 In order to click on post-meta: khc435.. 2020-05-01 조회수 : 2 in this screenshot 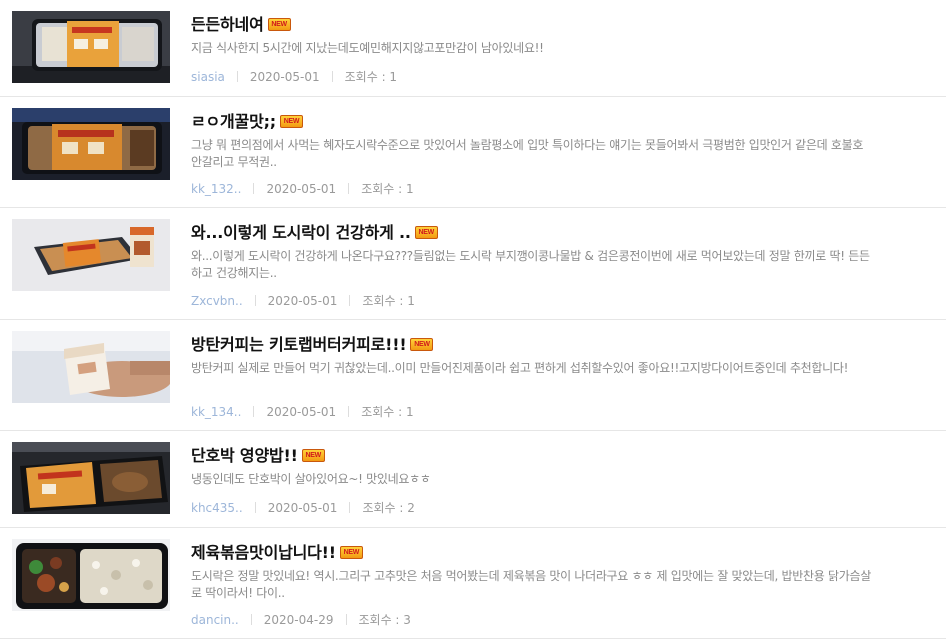, I will do `click(303, 507)`.